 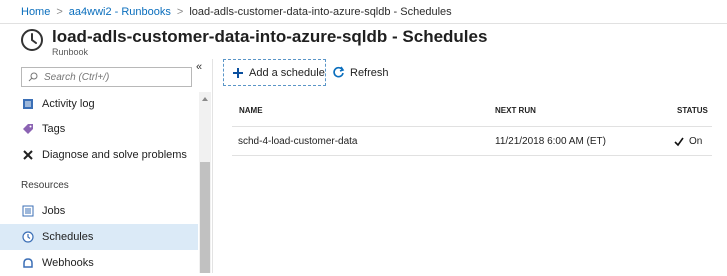 What do you see at coordinates (28, 155) in the screenshot?
I see `wrench-icon` at bounding box center [28, 155].